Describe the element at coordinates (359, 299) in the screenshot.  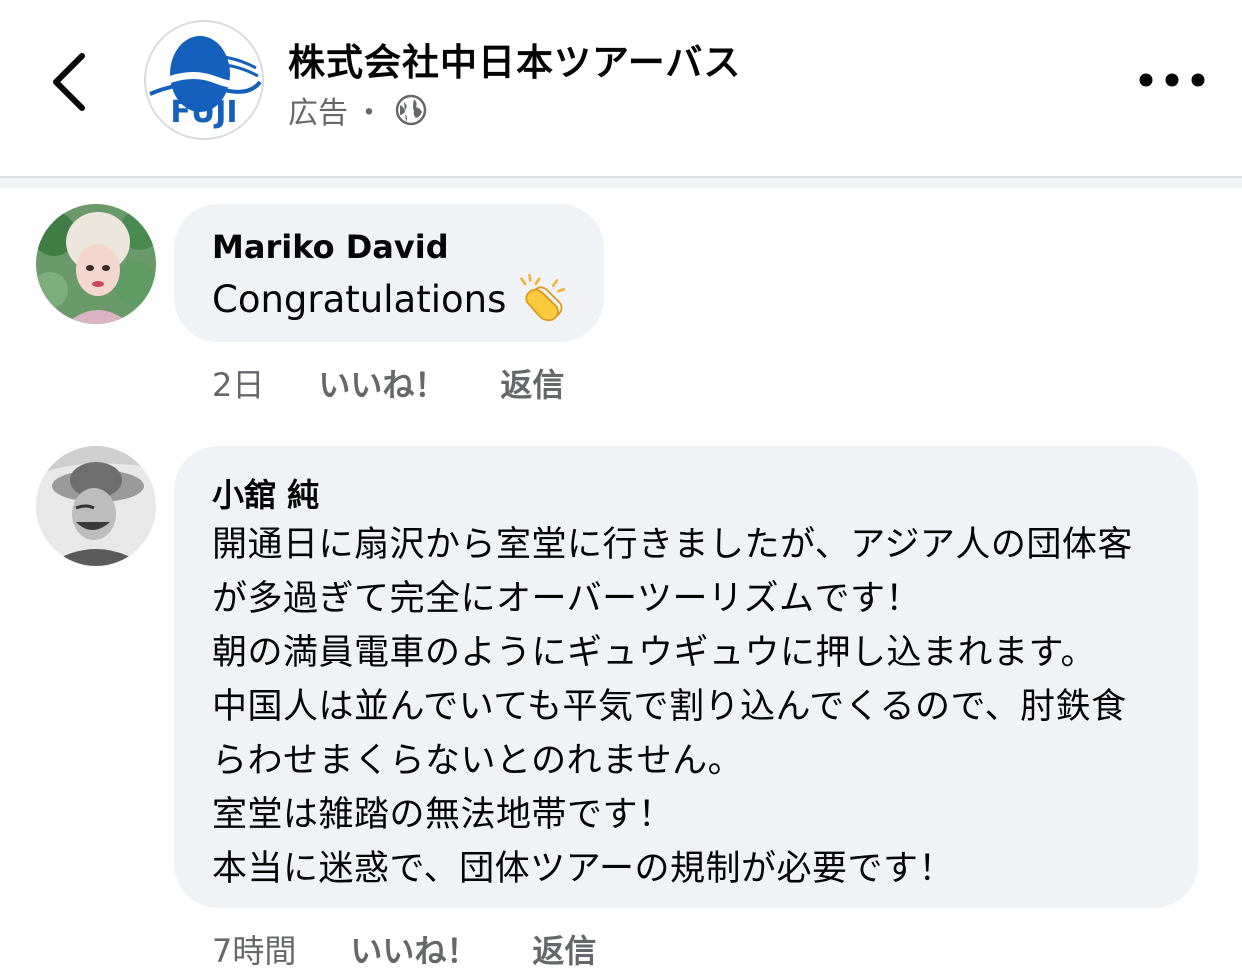
I see `comment-text: Congratulations` at that location.